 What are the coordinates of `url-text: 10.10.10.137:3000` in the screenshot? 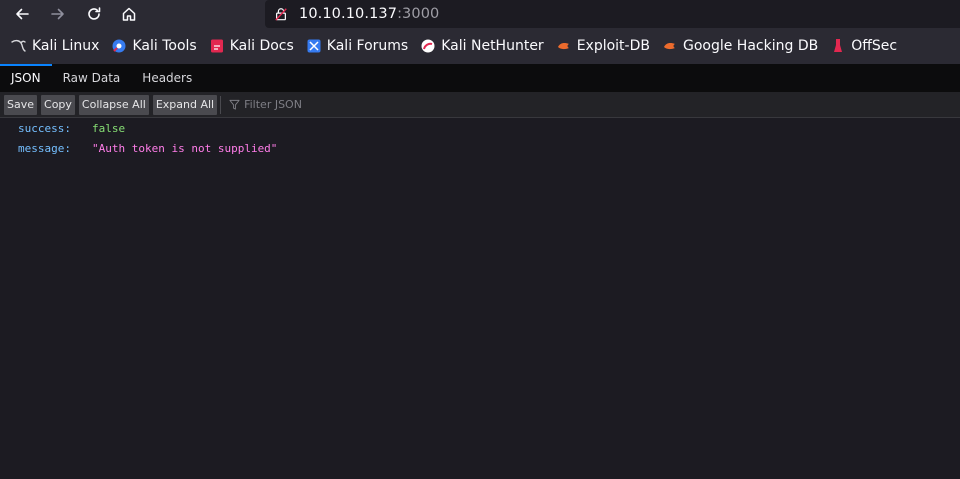 It's located at (369, 14).